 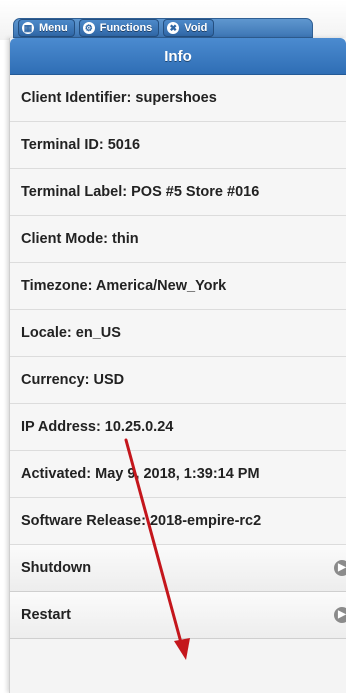 I want to click on close-icon: ✖, so click(x=173, y=28).